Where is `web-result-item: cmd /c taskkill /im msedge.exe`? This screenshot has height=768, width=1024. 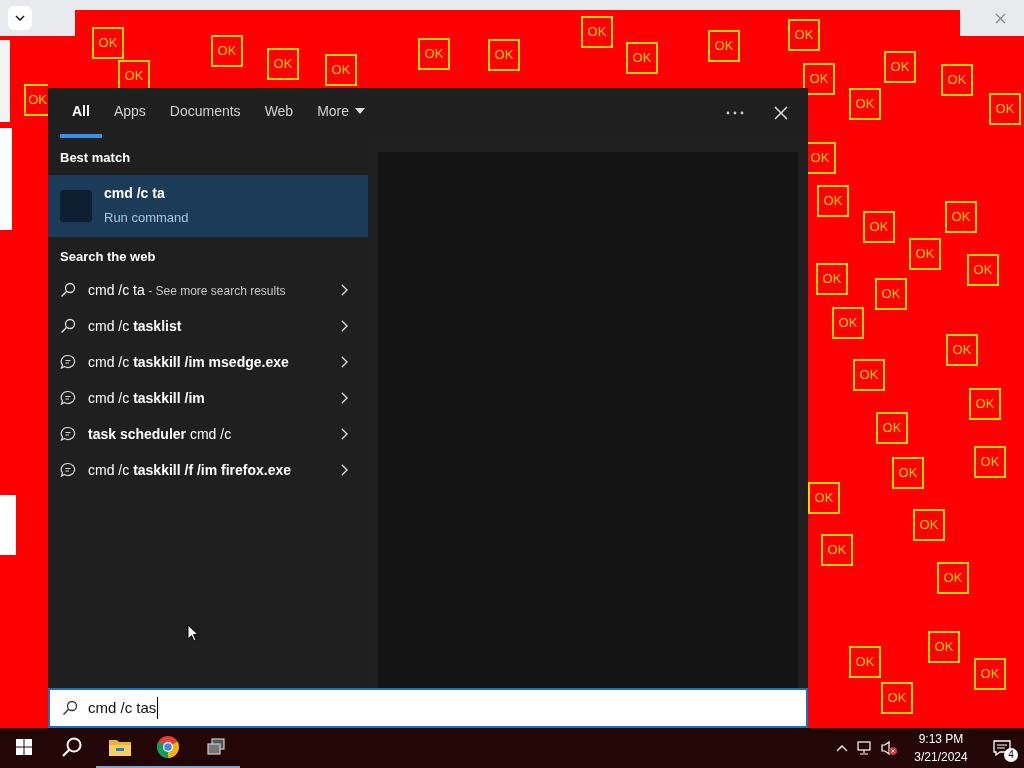 web-result-item: cmd /c taskkill /im msedge.exe is located at coordinates (208, 362).